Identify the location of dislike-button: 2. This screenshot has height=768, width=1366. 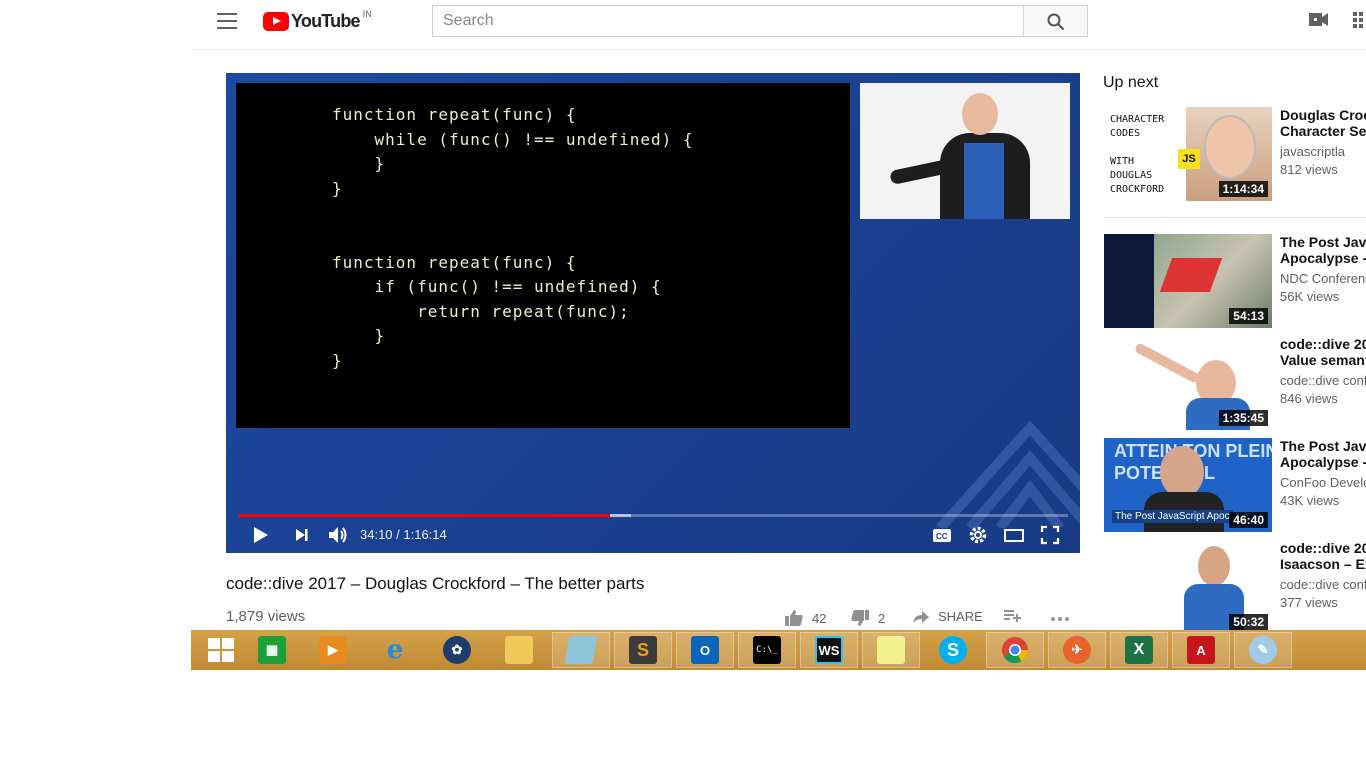
(867, 618).